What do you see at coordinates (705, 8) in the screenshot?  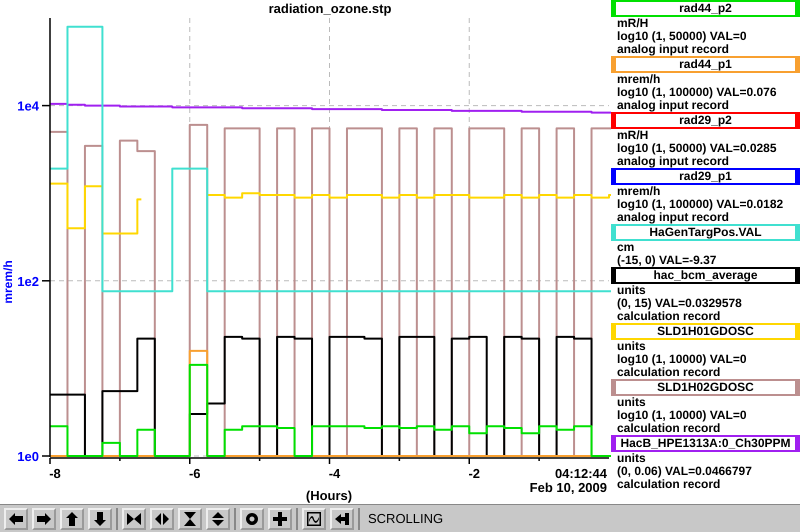 I see `legend-item-name: rad44_p2` at bounding box center [705, 8].